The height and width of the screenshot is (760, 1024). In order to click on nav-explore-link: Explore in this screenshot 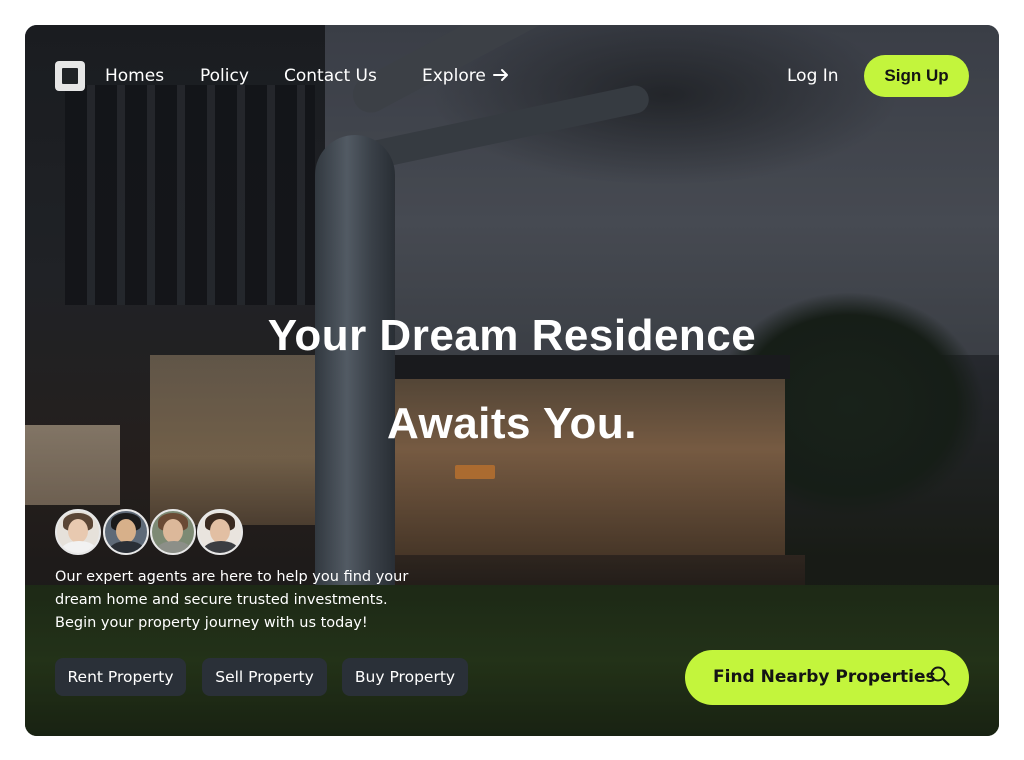, I will do `click(454, 76)`.